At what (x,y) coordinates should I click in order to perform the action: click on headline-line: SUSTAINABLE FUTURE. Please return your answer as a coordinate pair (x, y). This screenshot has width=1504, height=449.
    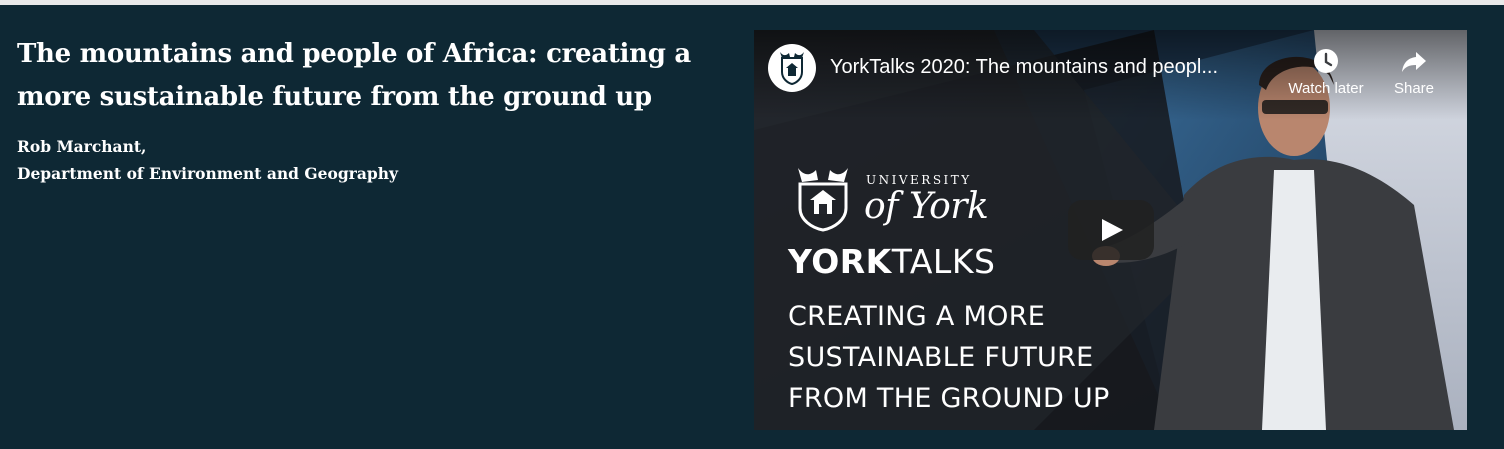
    Looking at the image, I should click on (941, 357).